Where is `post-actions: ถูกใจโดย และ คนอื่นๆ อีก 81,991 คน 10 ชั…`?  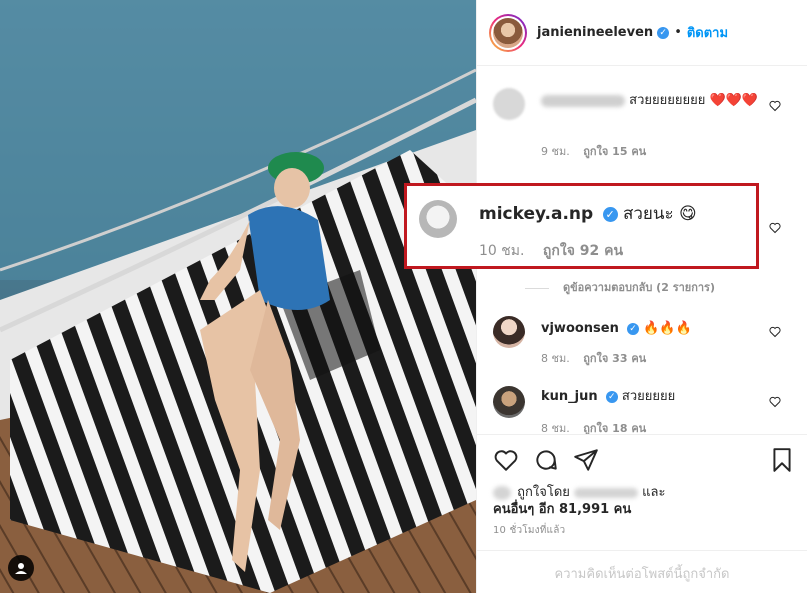 post-actions: ถูกใจโดย และ คนอื่นๆ อีก 81,991 คน 10 ชั… is located at coordinates (642, 514).